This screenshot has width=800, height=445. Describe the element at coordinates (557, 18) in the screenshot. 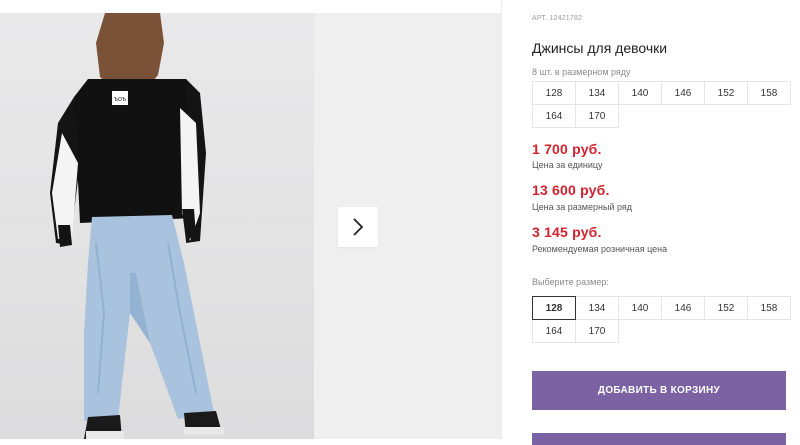

I see `article-number: АРТ. 12421782` at that location.